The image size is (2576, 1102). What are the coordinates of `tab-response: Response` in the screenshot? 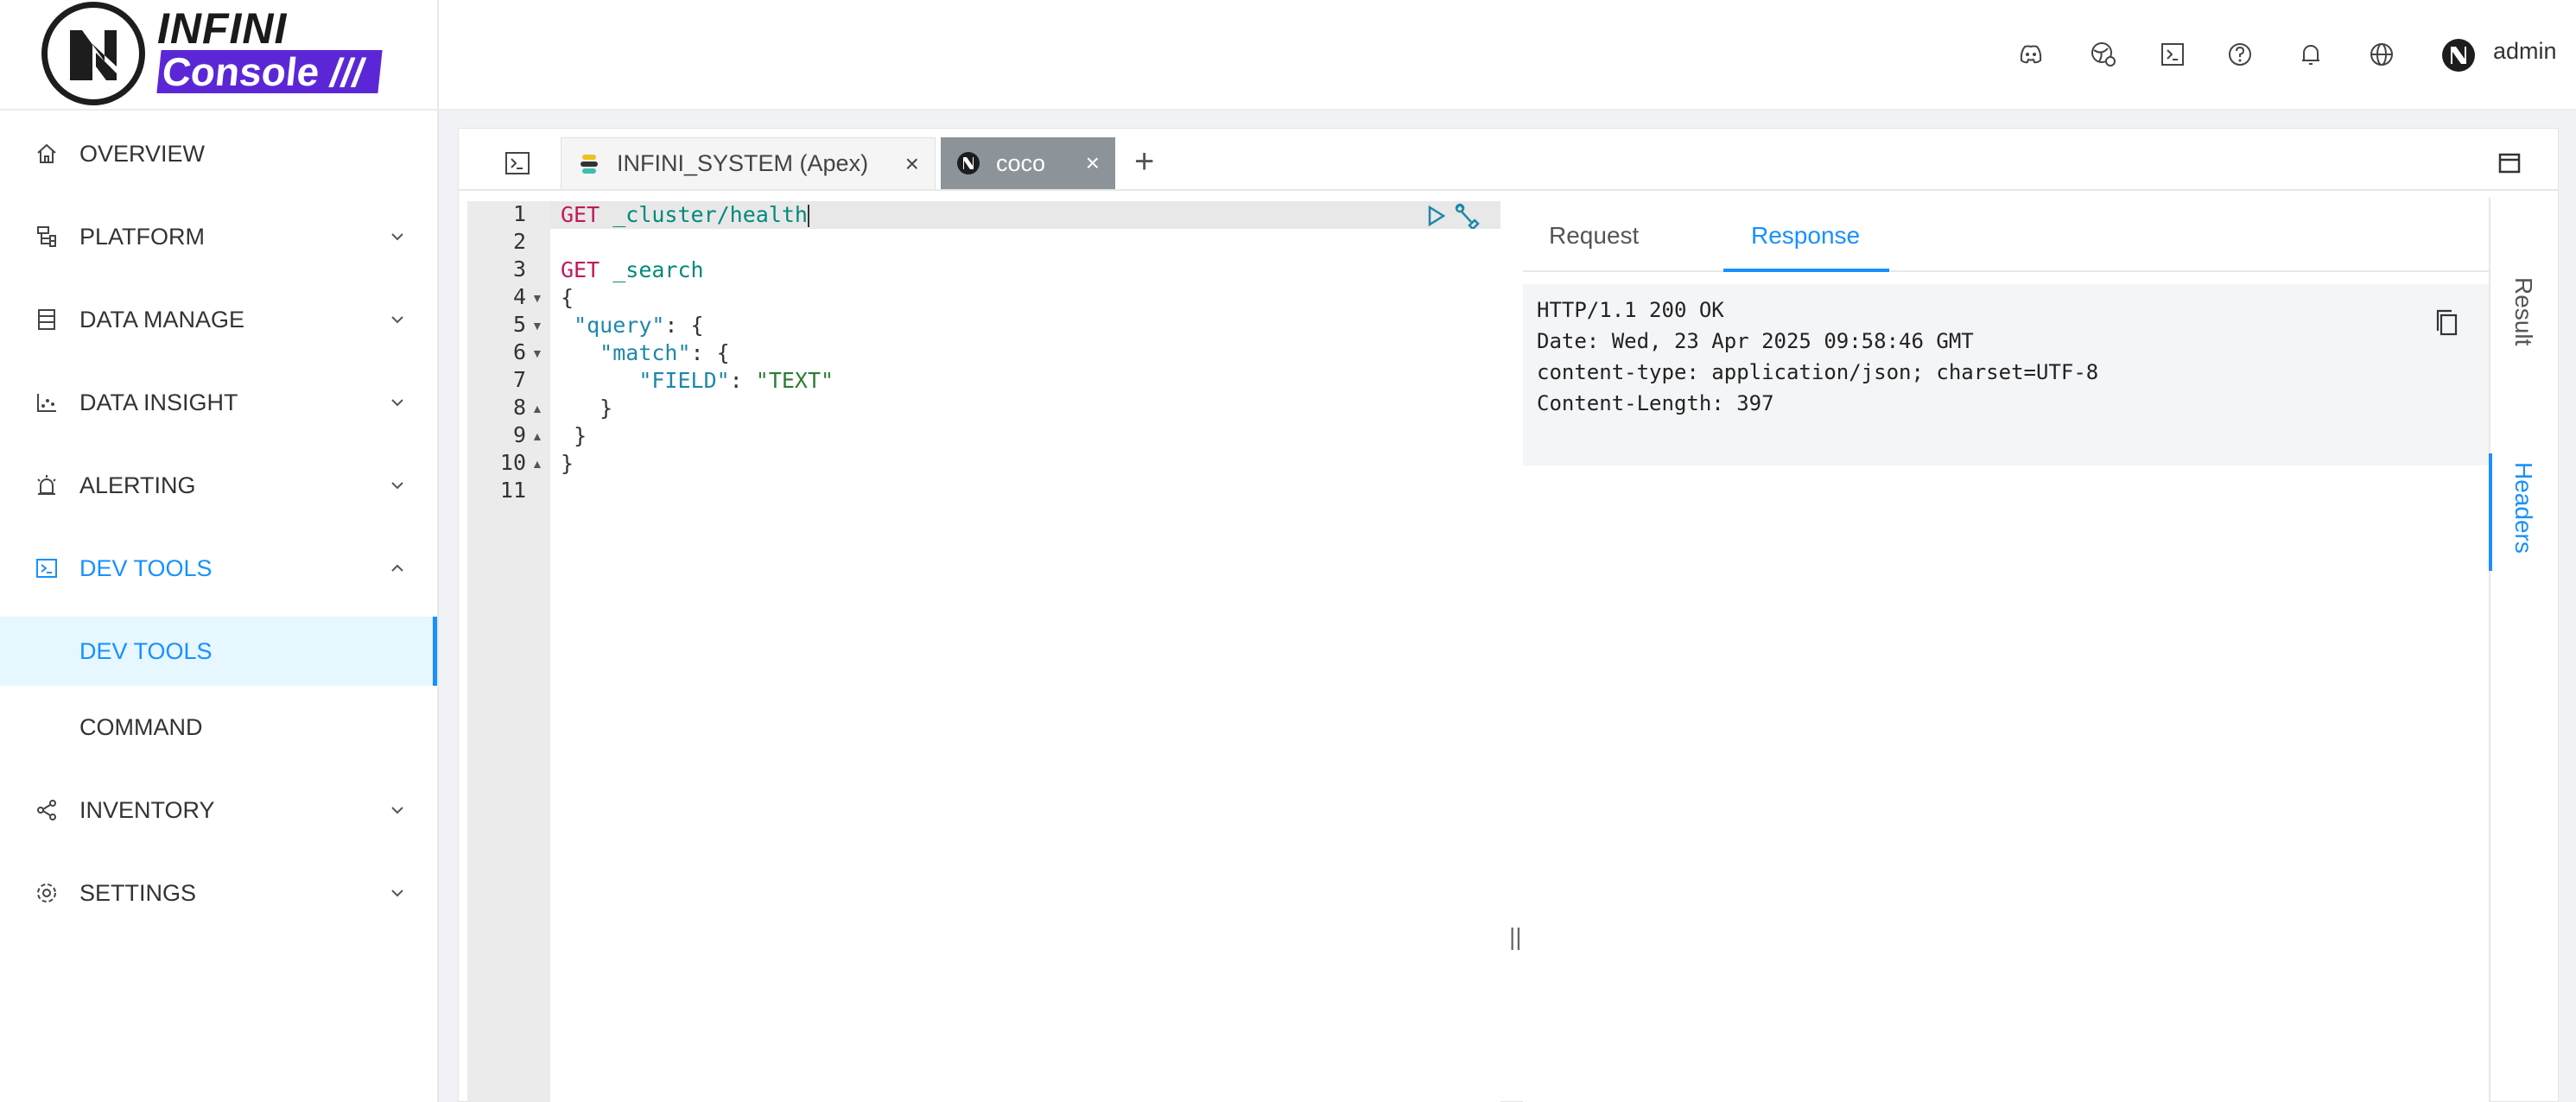 It's located at (1805, 236).